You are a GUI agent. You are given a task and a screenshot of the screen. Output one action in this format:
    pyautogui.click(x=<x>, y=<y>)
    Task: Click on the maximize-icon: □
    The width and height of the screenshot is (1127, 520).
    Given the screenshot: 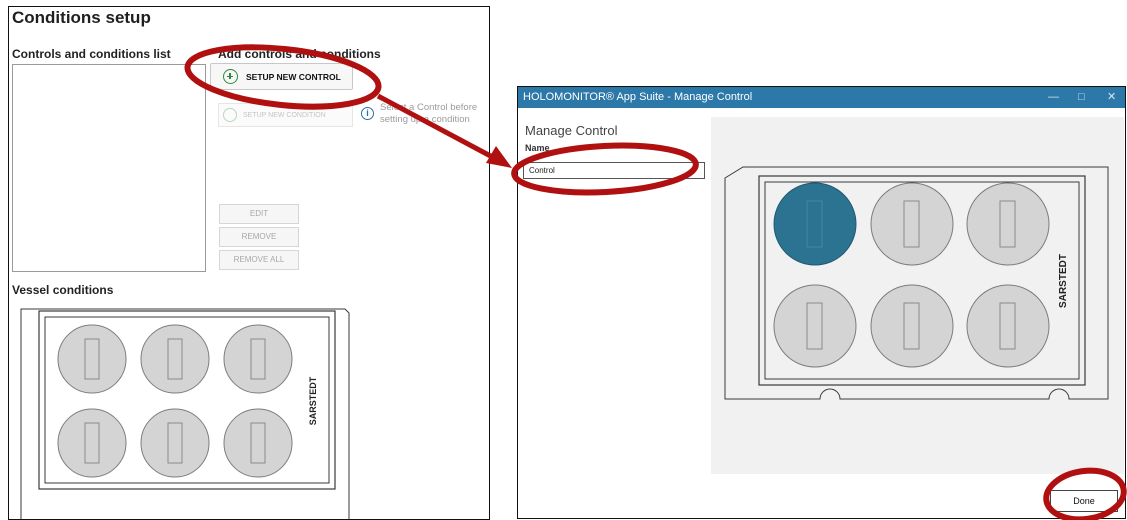 What is the action you would take?
    pyautogui.click(x=1081, y=97)
    